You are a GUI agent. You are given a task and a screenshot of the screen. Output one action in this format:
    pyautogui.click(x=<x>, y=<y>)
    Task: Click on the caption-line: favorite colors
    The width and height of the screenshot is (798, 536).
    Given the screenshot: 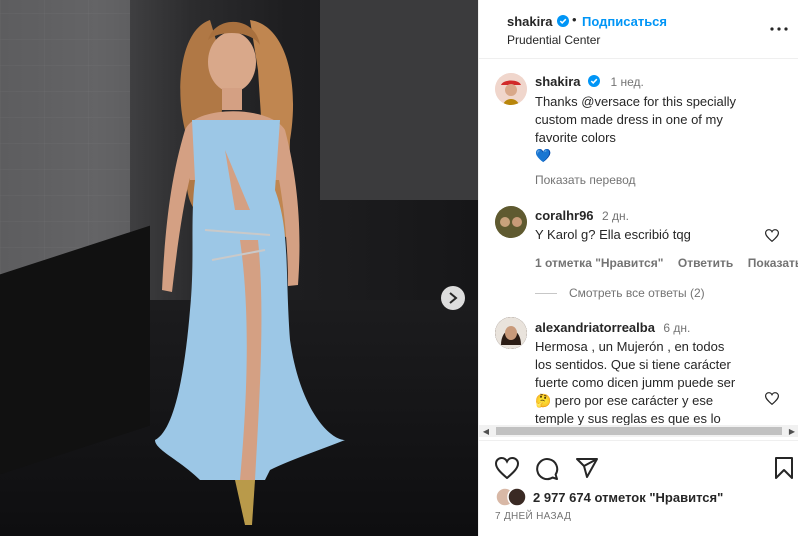 What is the action you would take?
    pyautogui.click(x=575, y=137)
    